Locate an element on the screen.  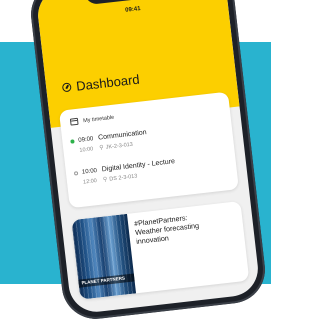
active-dot is located at coordinates (72, 141).